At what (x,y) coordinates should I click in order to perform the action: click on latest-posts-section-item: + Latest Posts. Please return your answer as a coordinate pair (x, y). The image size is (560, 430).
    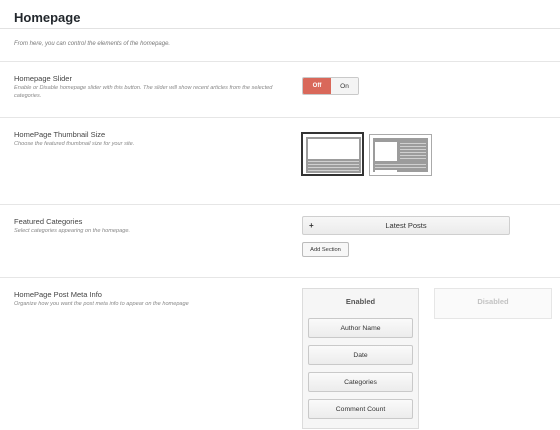
    Looking at the image, I should click on (406, 225).